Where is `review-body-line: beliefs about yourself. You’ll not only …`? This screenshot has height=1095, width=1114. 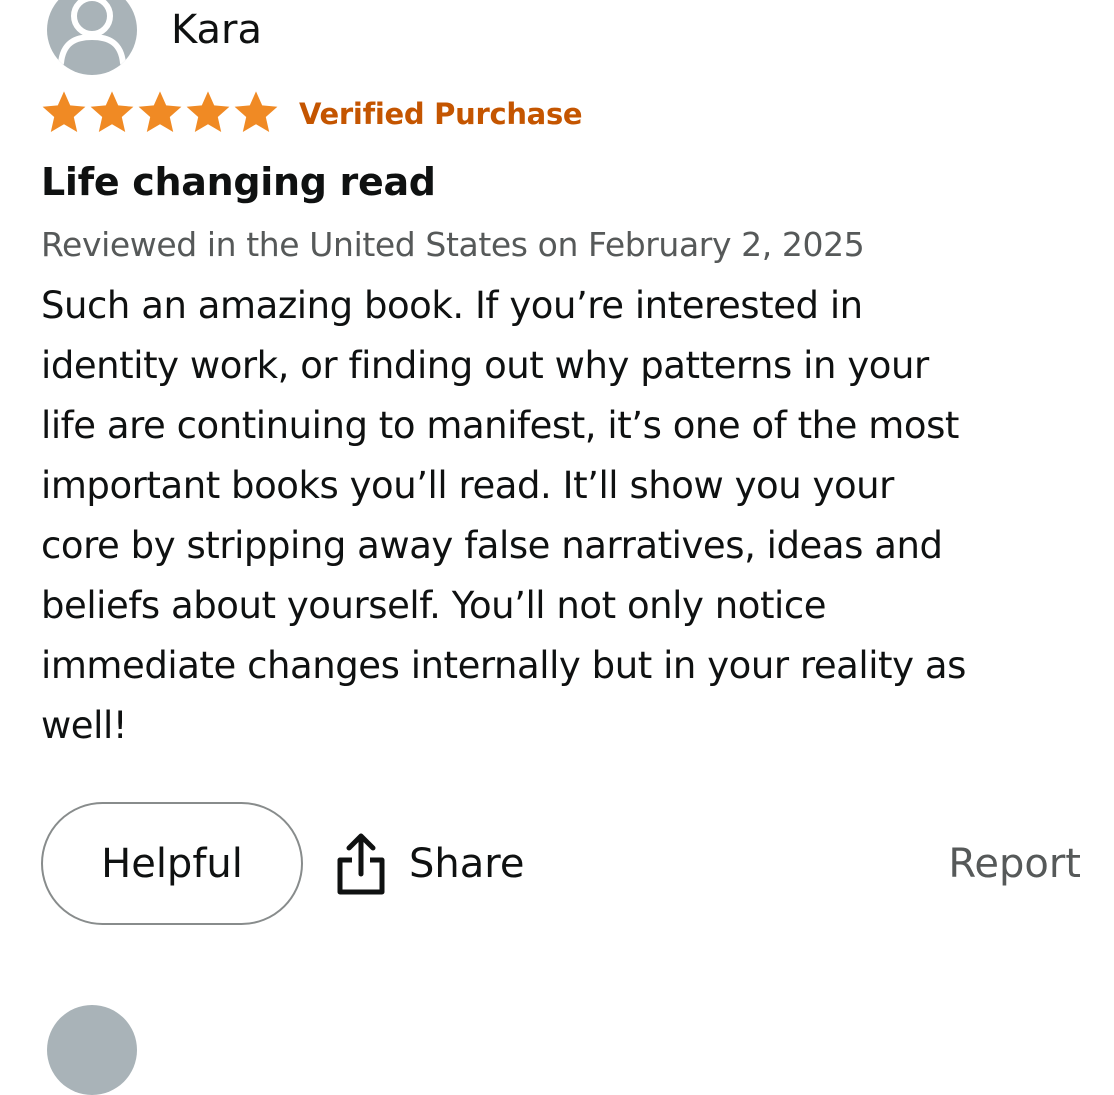 review-body-line: beliefs about yourself. You’ll not only … is located at coordinates (434, 605).